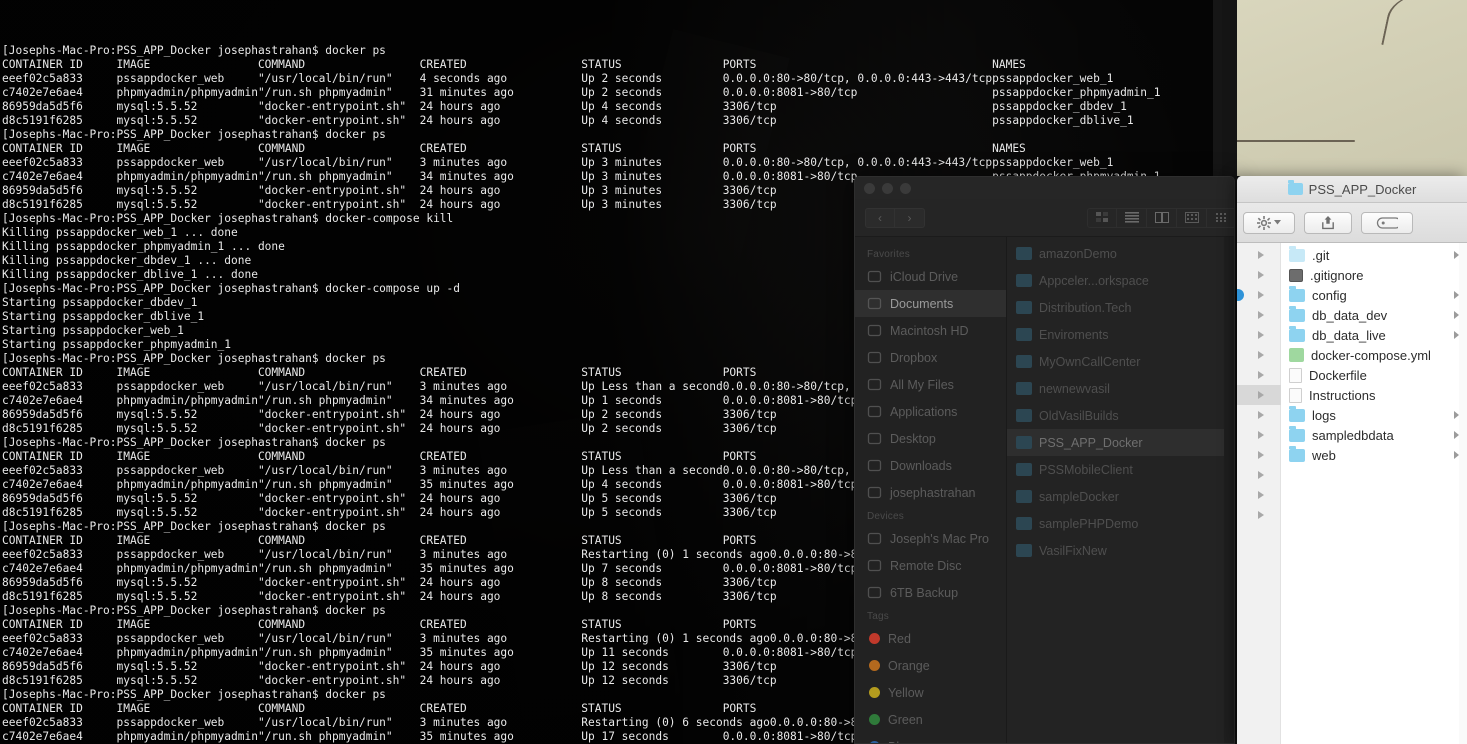 The width and height of the screenshot is (1467, 744). I want to click on sidebar-item-downloads: Downloads, so click(930, 465).